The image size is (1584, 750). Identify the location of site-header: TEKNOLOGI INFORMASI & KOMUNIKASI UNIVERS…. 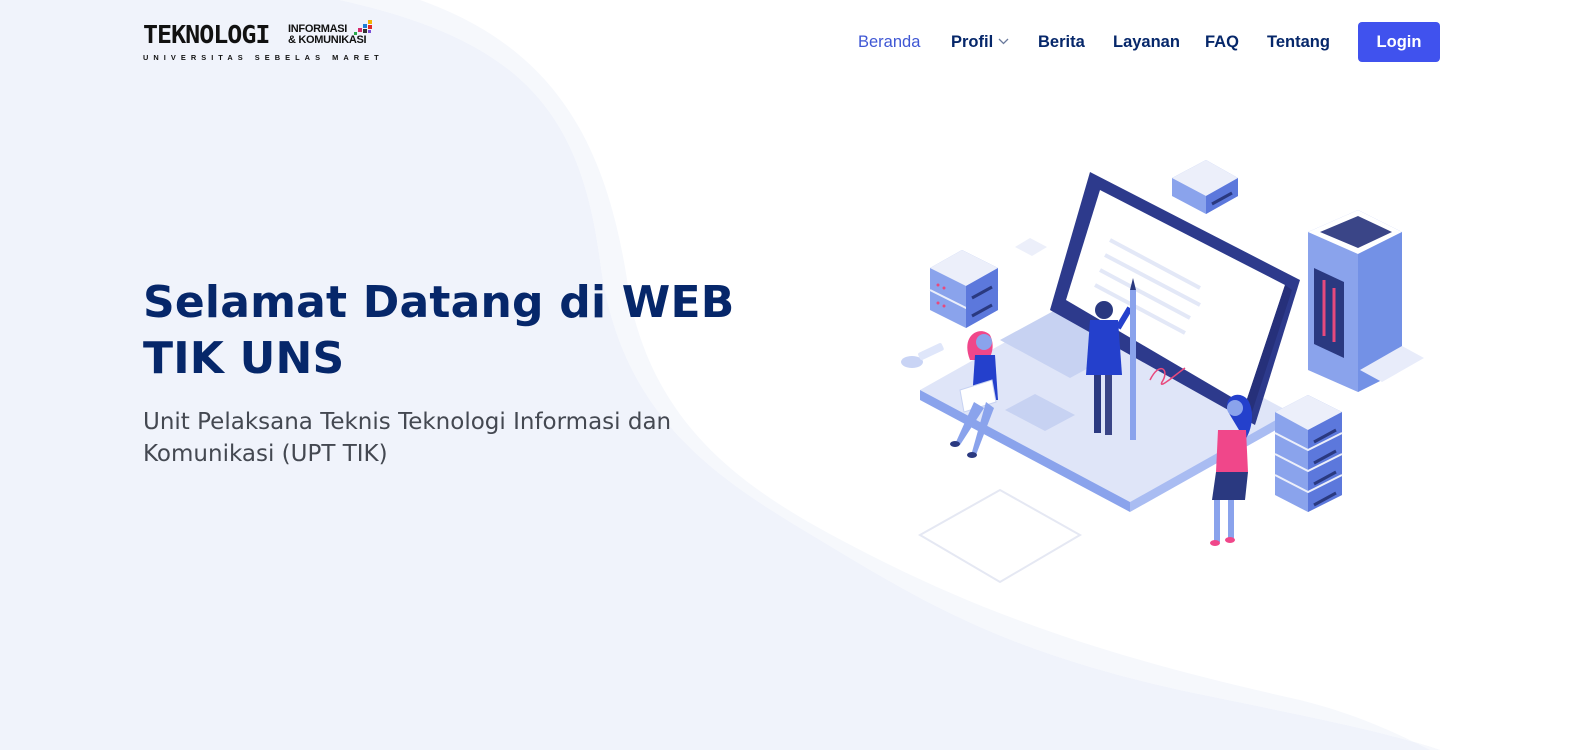
(792, 42).